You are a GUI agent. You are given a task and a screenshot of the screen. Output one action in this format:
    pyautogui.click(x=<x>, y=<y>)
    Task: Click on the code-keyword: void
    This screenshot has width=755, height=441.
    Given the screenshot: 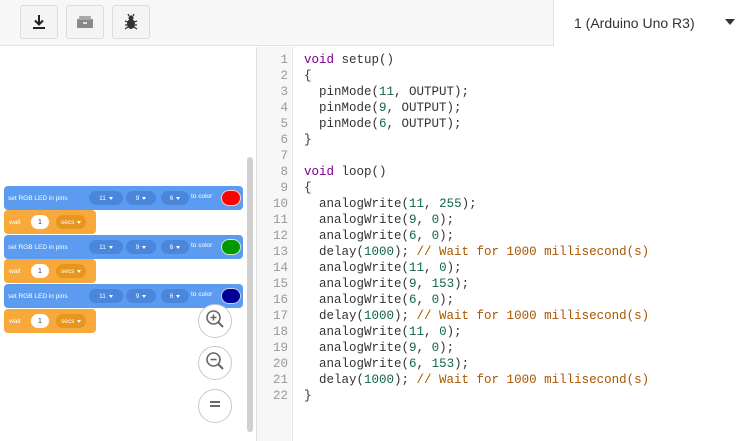 What is the action you would take?
    pyautogui.click(x=319, y=172)
    